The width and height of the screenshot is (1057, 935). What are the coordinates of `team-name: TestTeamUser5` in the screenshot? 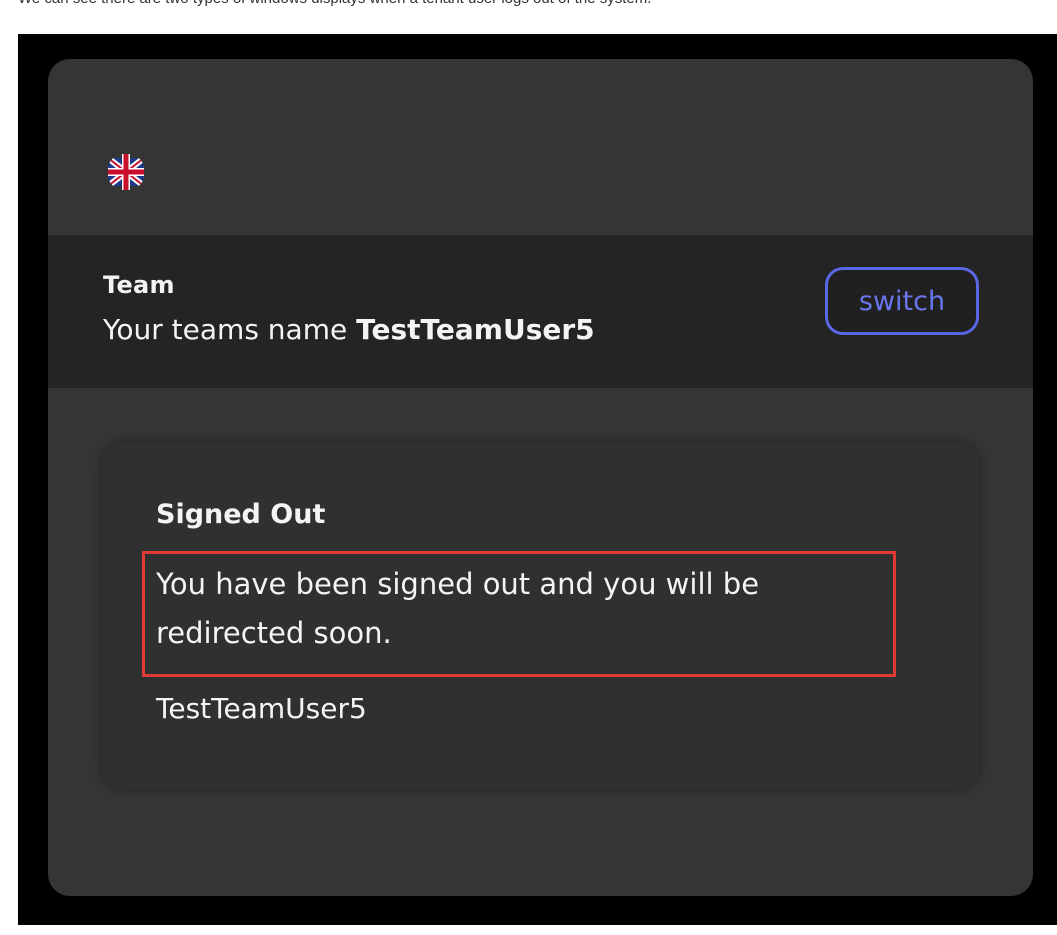 It's located at (475, 329).